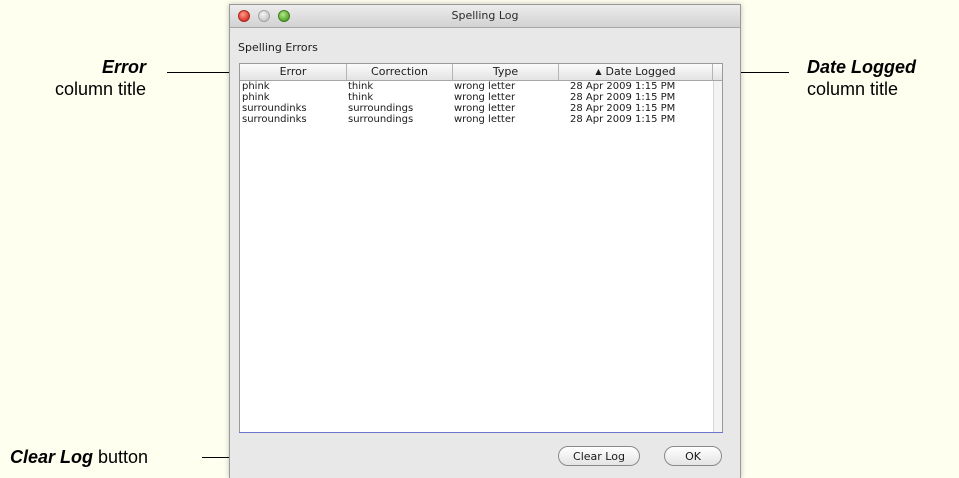 This screenshot has width=959, height=478. I want to click on ok-button: OK, so click(693, 456).